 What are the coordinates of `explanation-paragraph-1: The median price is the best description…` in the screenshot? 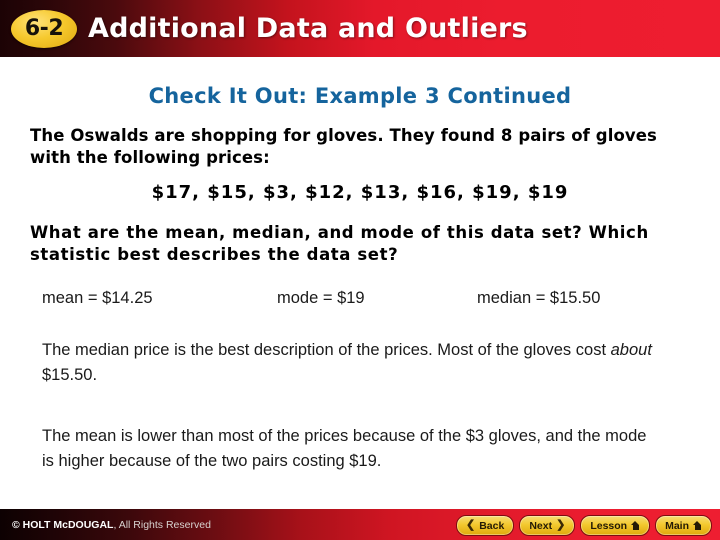 It's located at (352, 363).